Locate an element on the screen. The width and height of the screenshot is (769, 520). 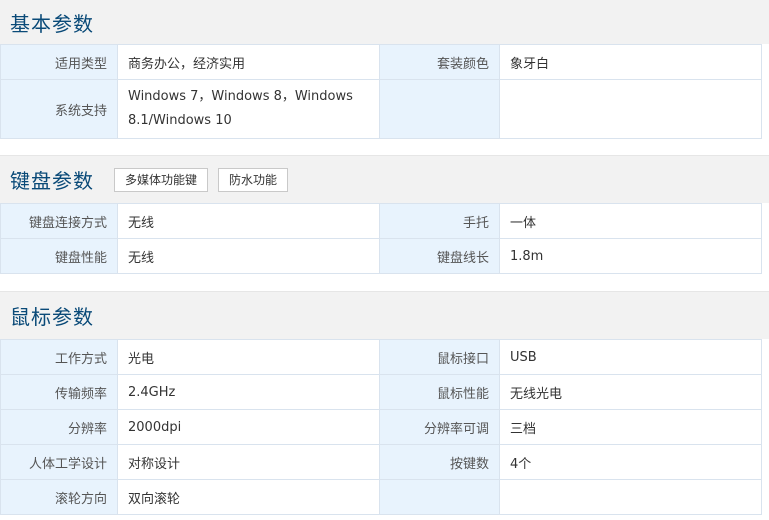
feature-tag-waterproof: 防水功能 is located at coordinates (253, 179).